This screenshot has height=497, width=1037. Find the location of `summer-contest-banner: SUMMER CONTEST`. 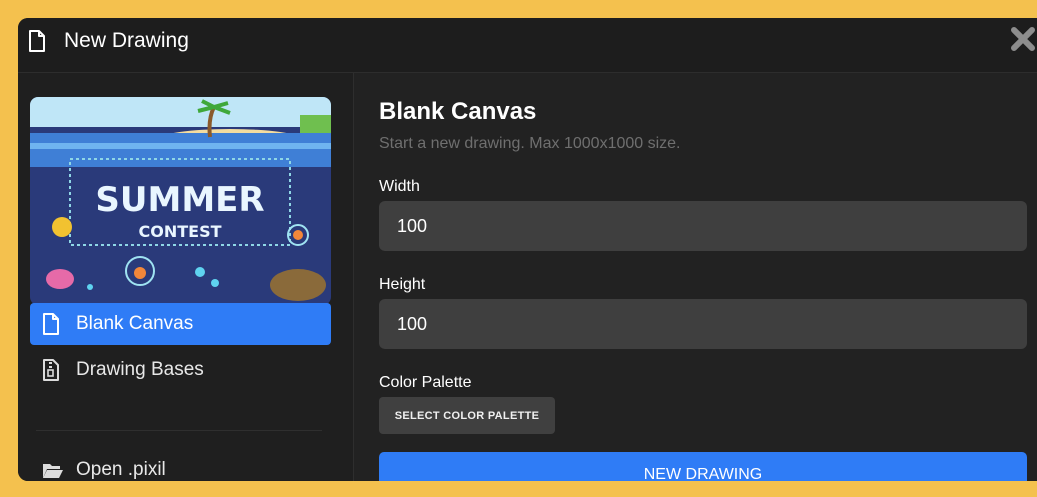

summer-contest-banner: SUMMER CONTEST is located at coordinates (180, 201).